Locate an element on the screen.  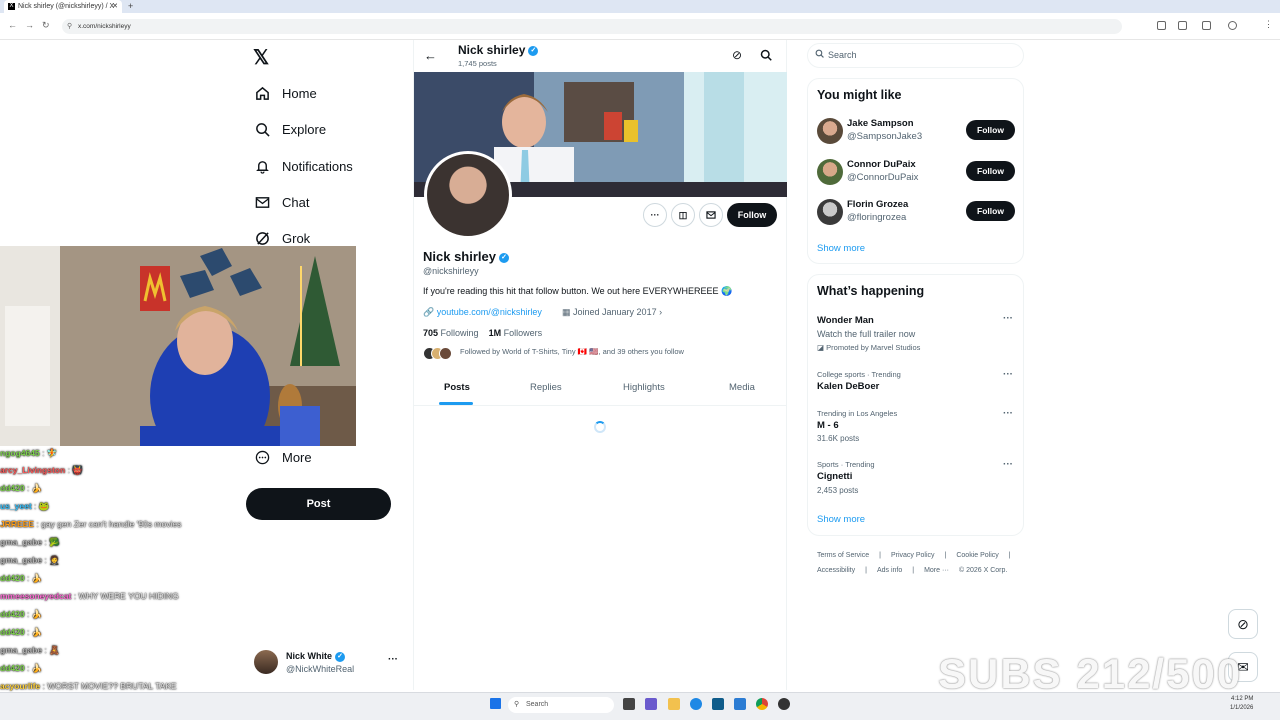
taskbar-search: ⚲ Search is located at coordinates (561, 705).